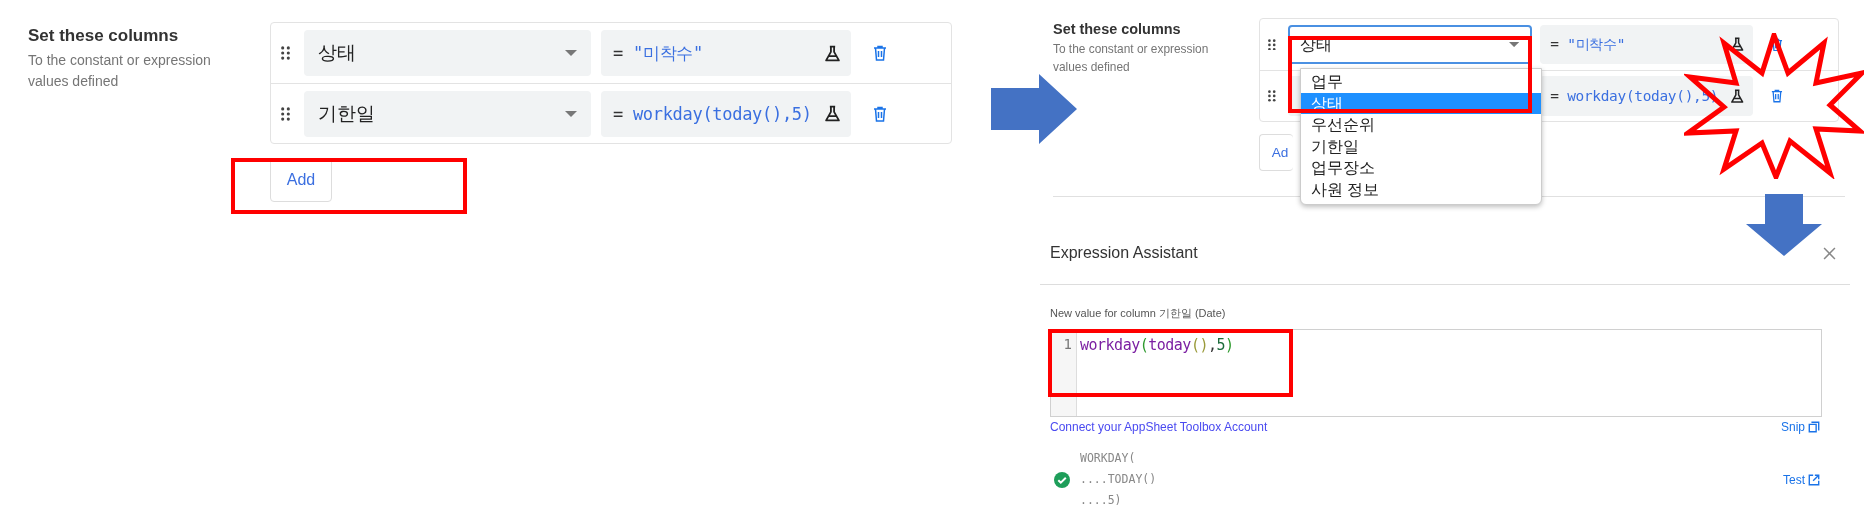 The height and width of the screenshot is (528, 1866). What do you see at coordinates (1421, 146) in the screenshot?
I see `dropdown-option: 기한일` at bounding box center [1421, 146].